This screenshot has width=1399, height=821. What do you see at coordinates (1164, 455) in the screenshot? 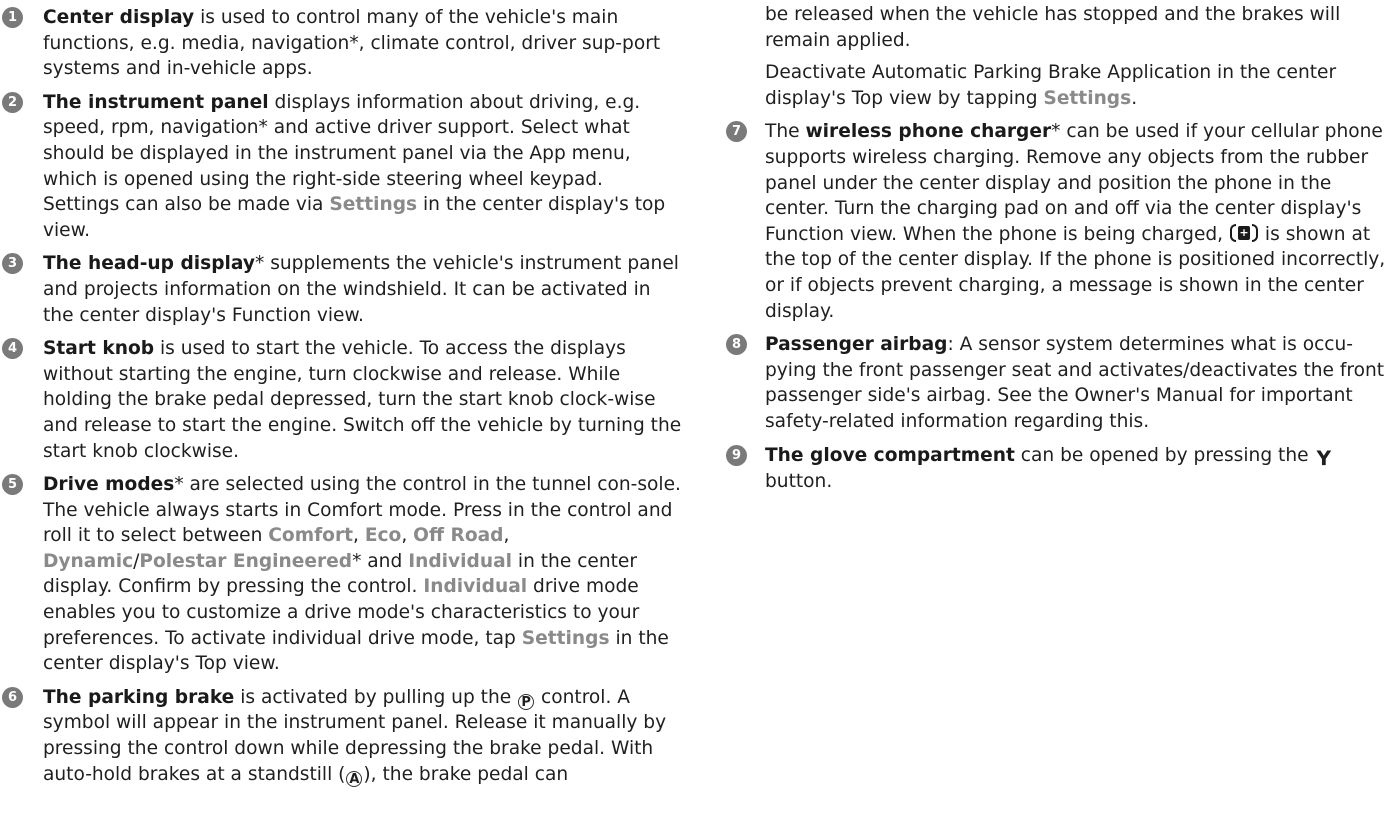
I see `item-body: can be opened by pressing the` at bounding box center [1164, 455].